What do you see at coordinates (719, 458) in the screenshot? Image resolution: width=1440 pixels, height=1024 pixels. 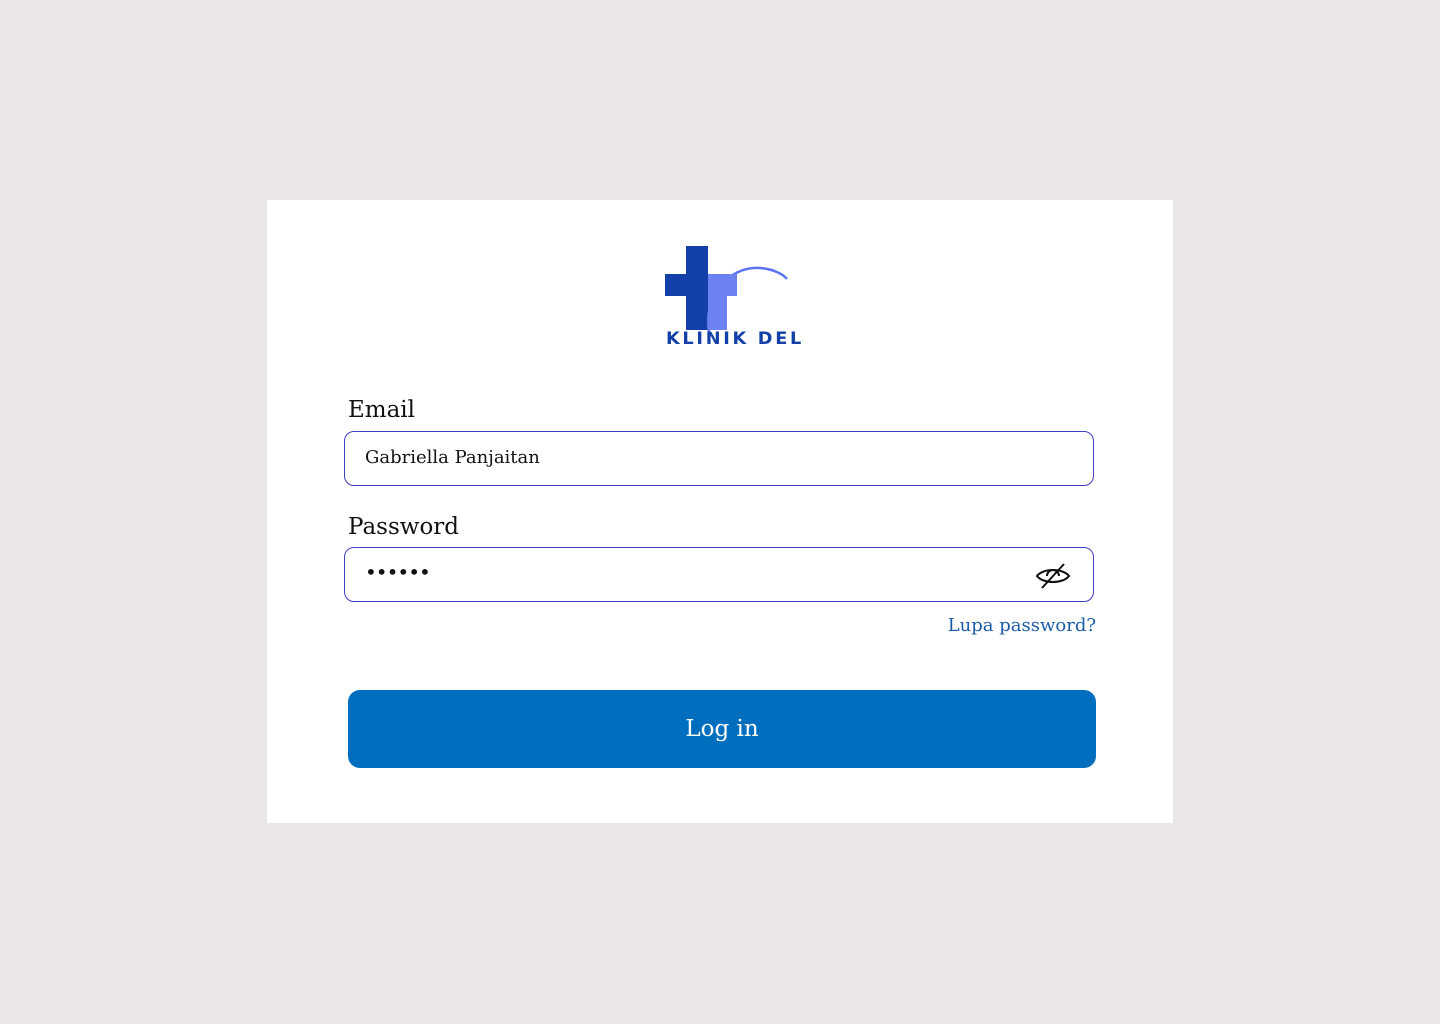 I see `email-field: Gabriella Panjaitan` at bounding box center [719, 458].